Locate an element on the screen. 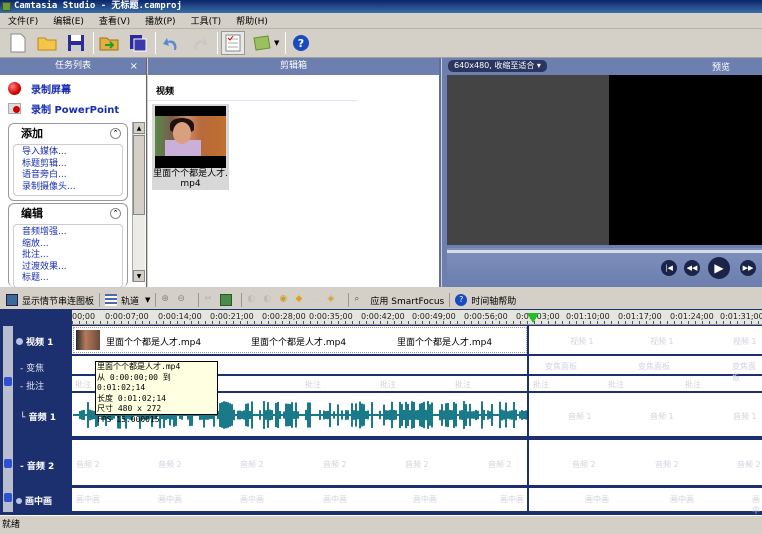  scroll-thumb is located at coordinates (139, 175).